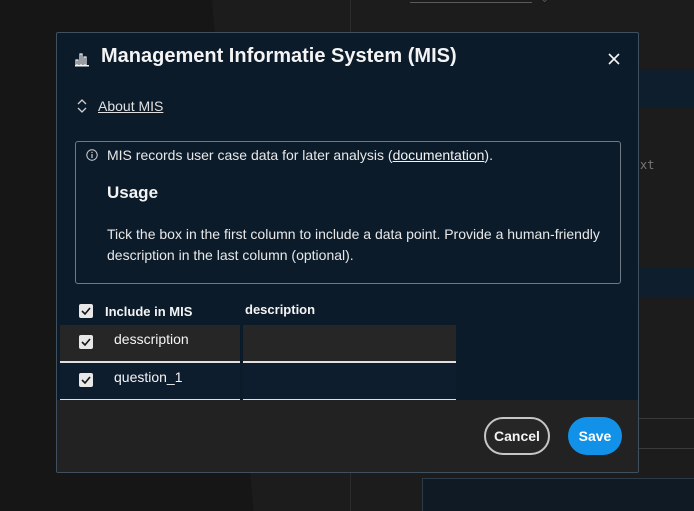 The height and width of the screenshot is (511, 694). What do you see at coordinates (133, 192) in the screenshot?
I see `usage-heading: Usage` at bounding box center [133, 192].